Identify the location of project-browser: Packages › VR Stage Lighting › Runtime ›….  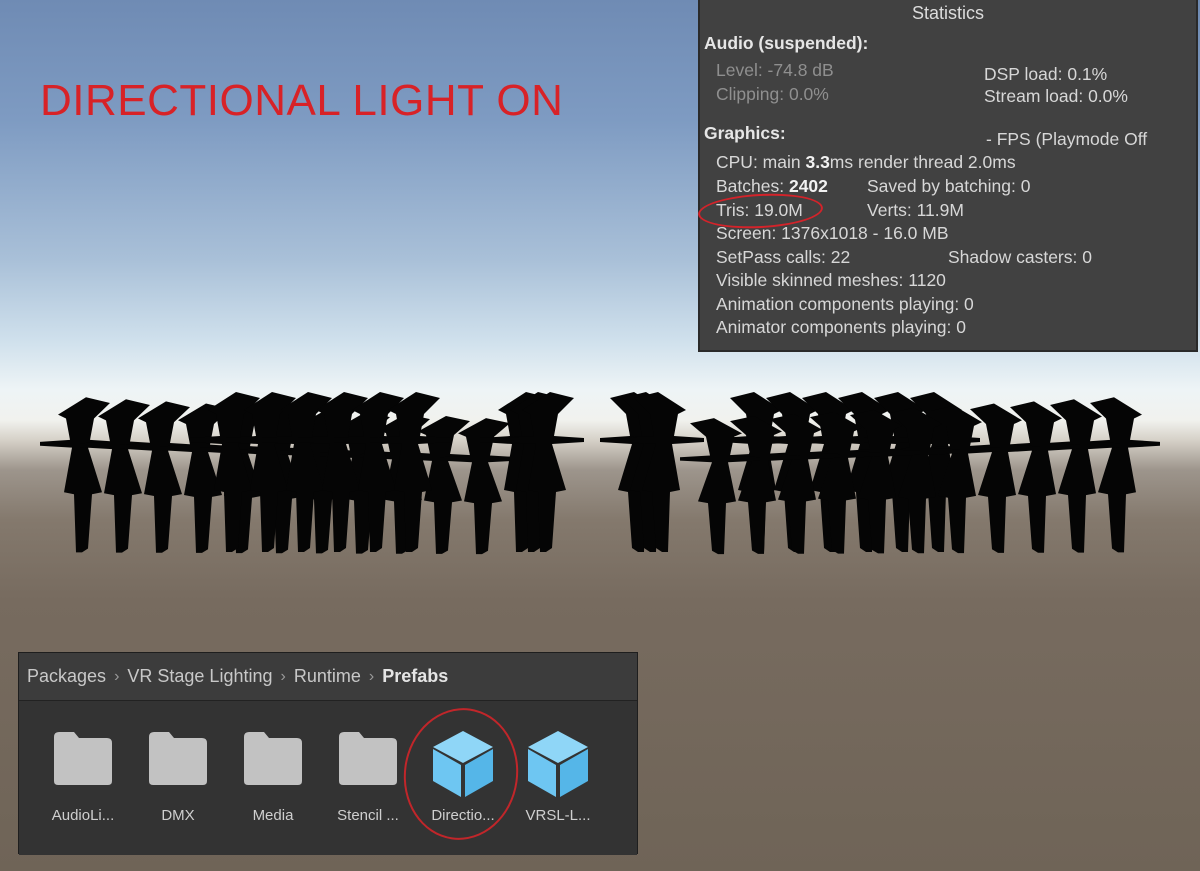
(328, 753).